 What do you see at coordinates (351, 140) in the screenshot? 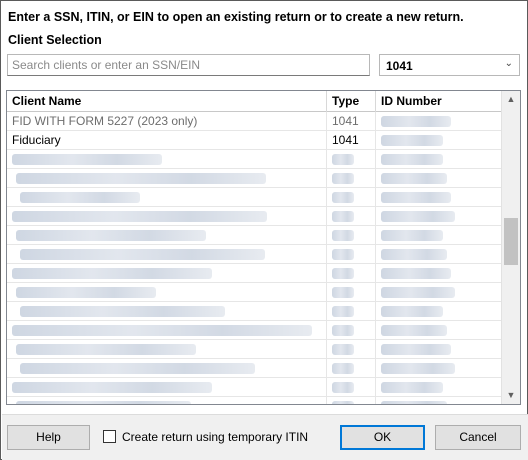
I see `client-type-cell: 1041` at bounding box center [351, 140].